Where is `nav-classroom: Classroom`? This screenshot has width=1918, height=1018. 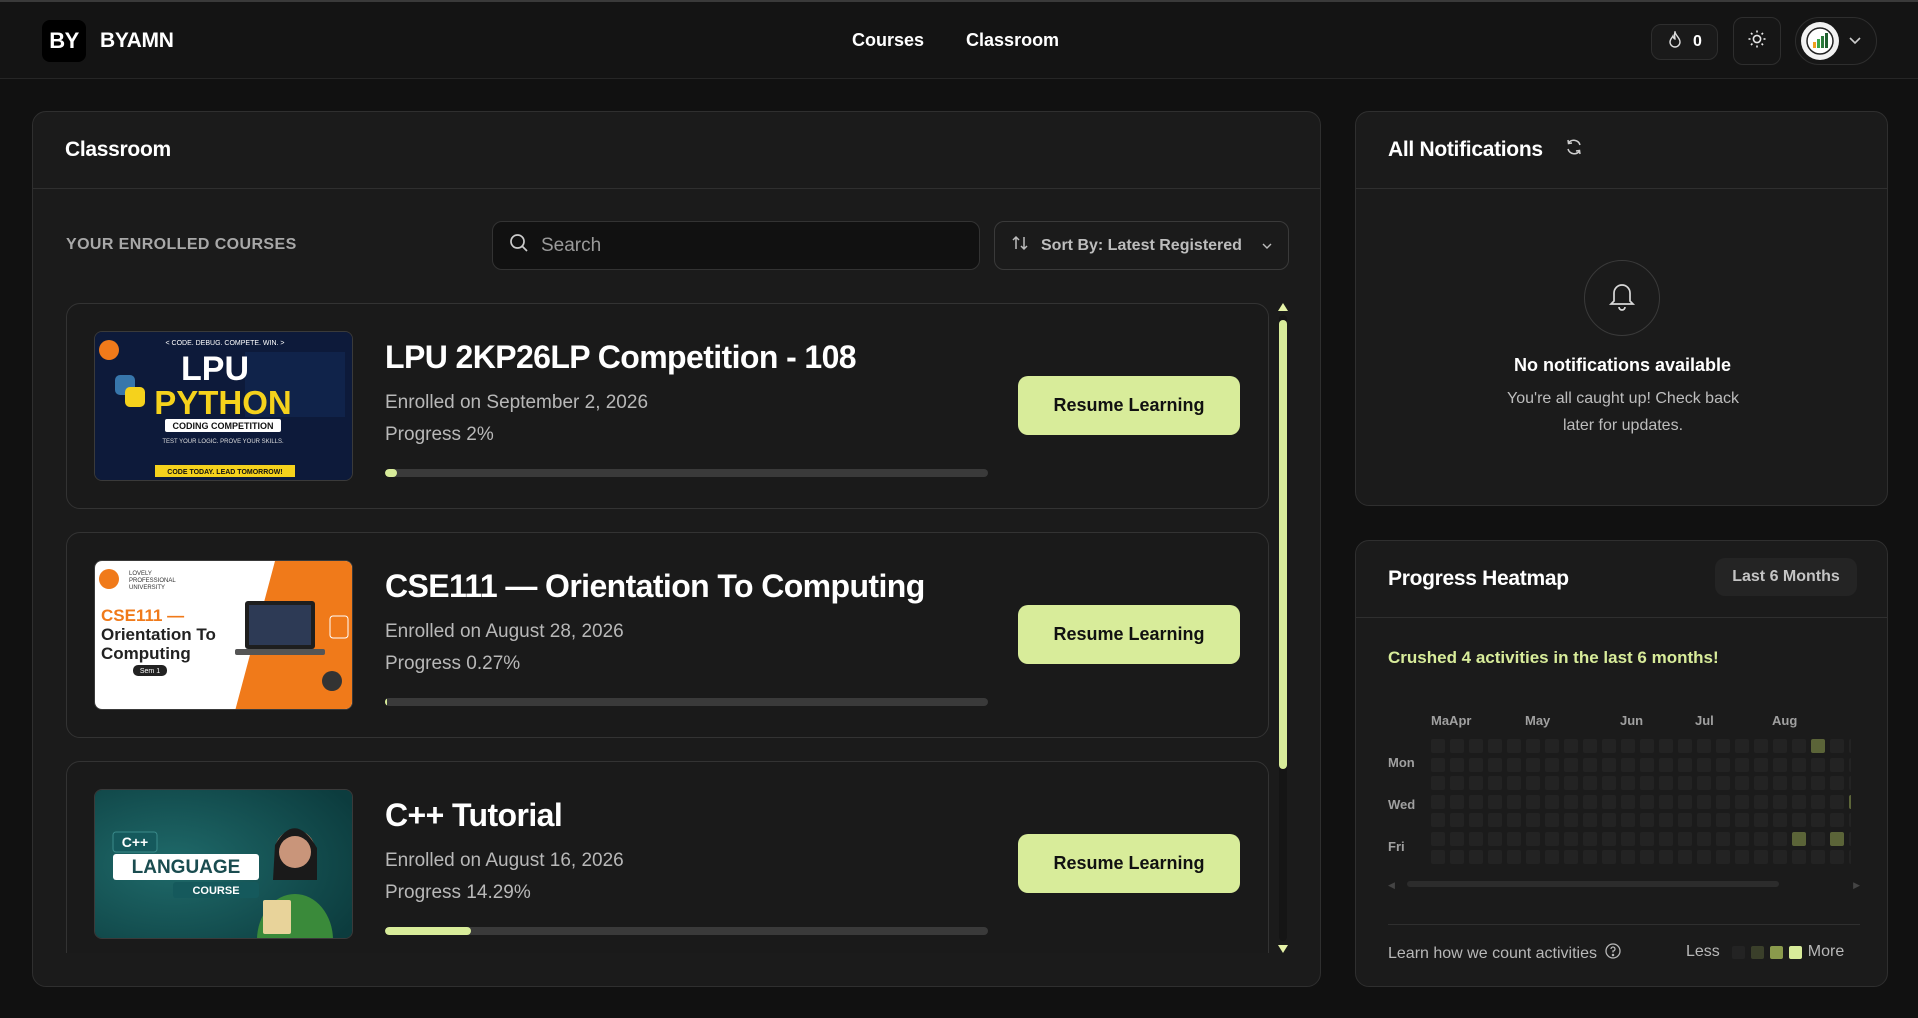 nav-classroom: Classroom is located at coordinates (1012, 40).